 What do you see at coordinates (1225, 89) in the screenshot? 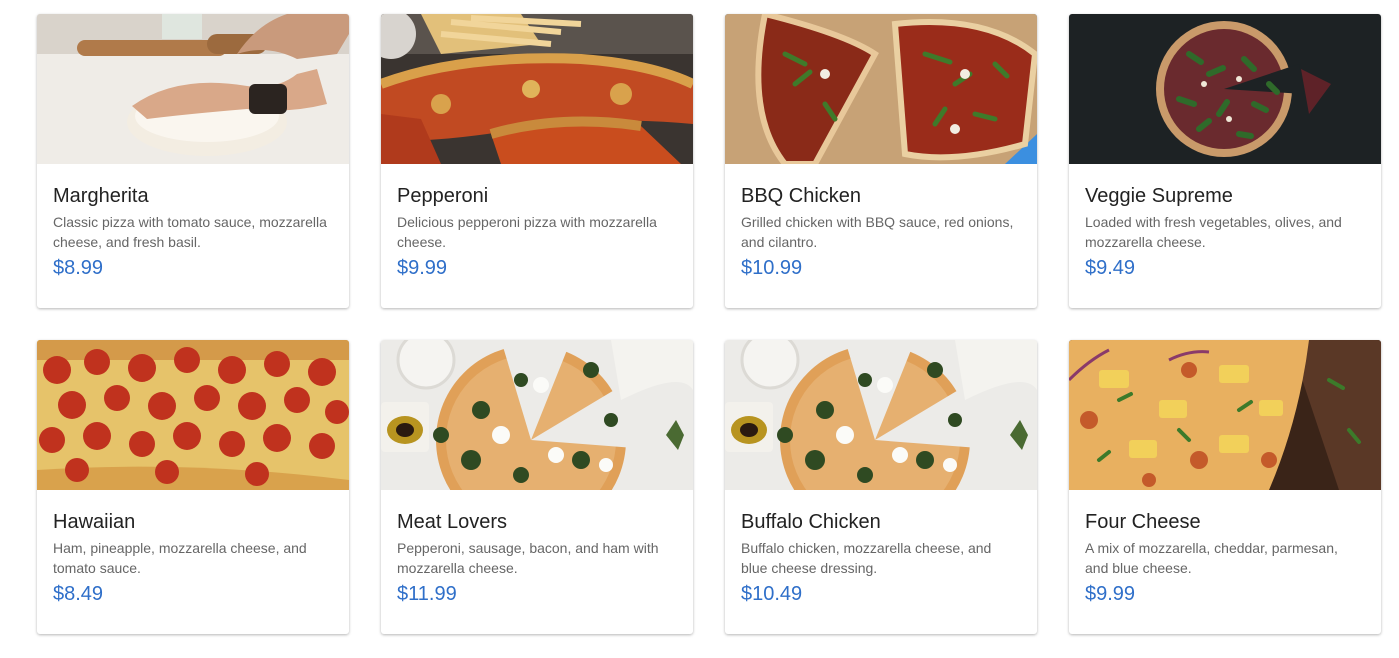
I see `dark-veggie-pizza-photo` at bounding box center [1225, 89].